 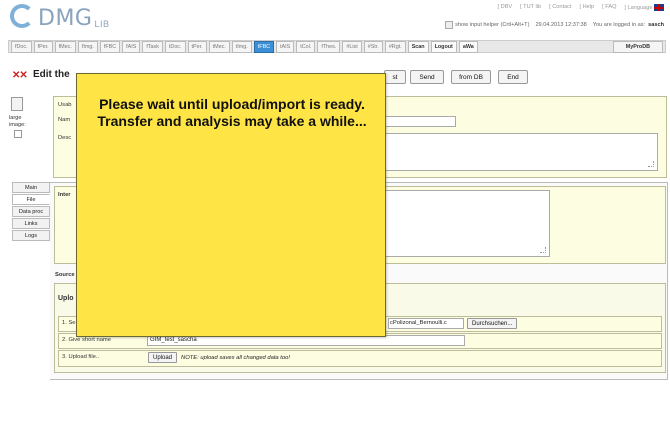 What do you see at coordinates (513, 77) in the screenshot?
I see `end-button: End` at bounding box center [513, 77].